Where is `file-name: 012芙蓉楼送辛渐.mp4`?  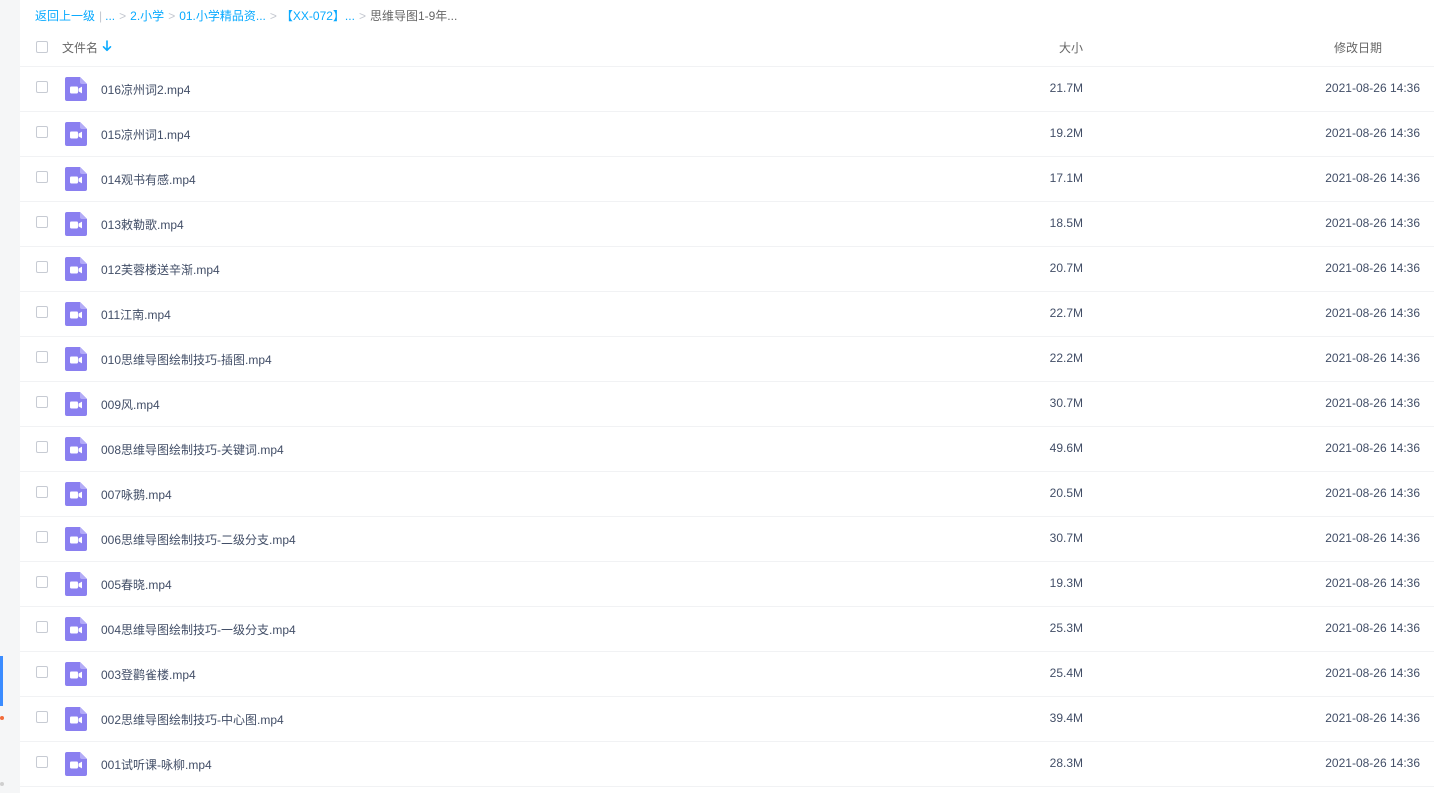
file-name: 012芙蓉楼送辛渐.mp4 is located at coordinates (160, 269).